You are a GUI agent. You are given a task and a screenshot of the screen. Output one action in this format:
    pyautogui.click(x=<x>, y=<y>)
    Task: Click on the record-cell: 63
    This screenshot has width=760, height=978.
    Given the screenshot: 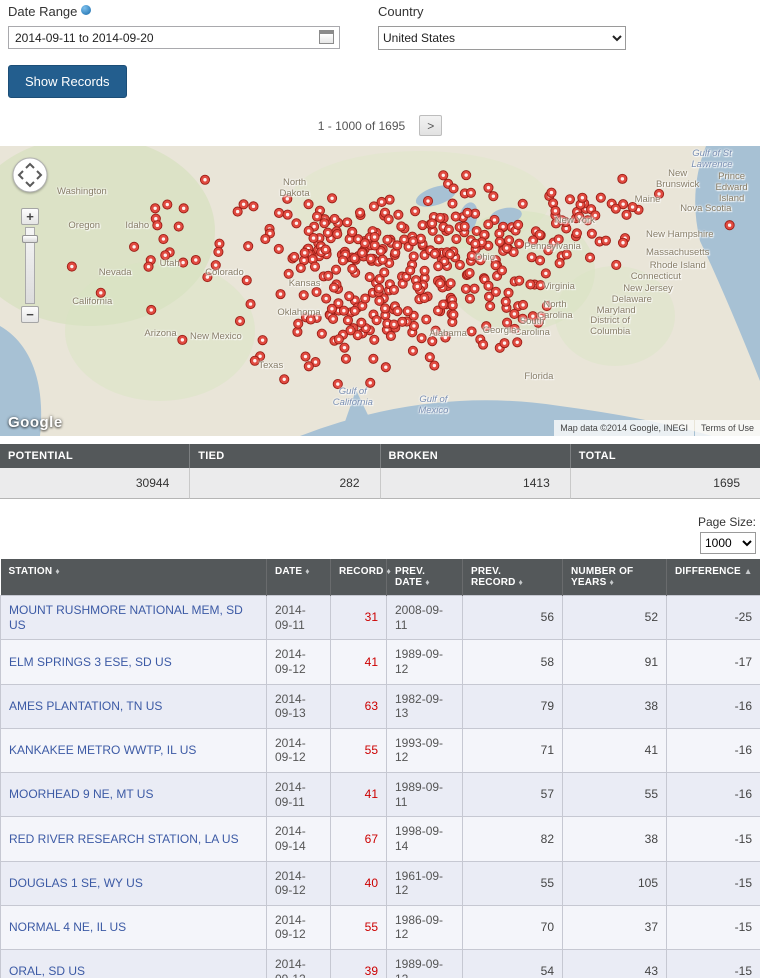 What is the action you would take?
    pyautogui.click(x=358, y=706)
    